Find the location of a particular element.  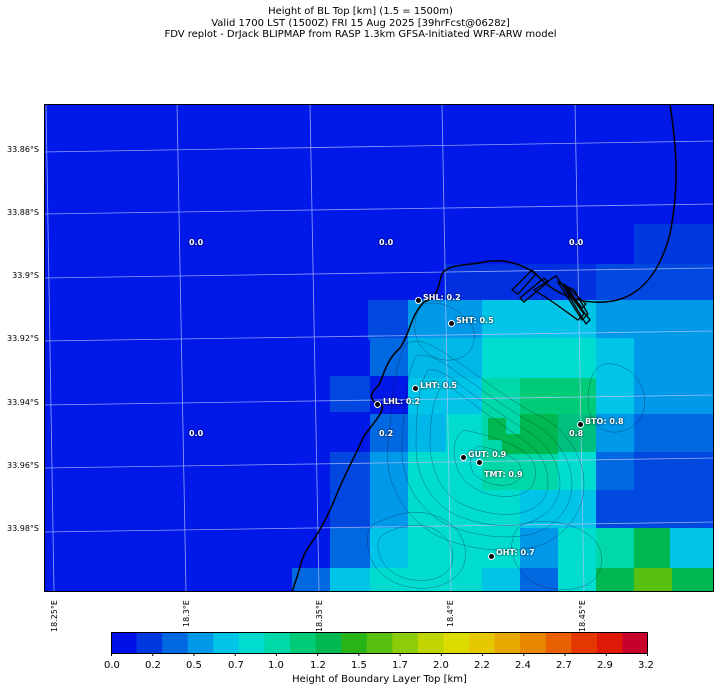

colorbar-tick-label: 2.2 is located at coordinates (482, 665).